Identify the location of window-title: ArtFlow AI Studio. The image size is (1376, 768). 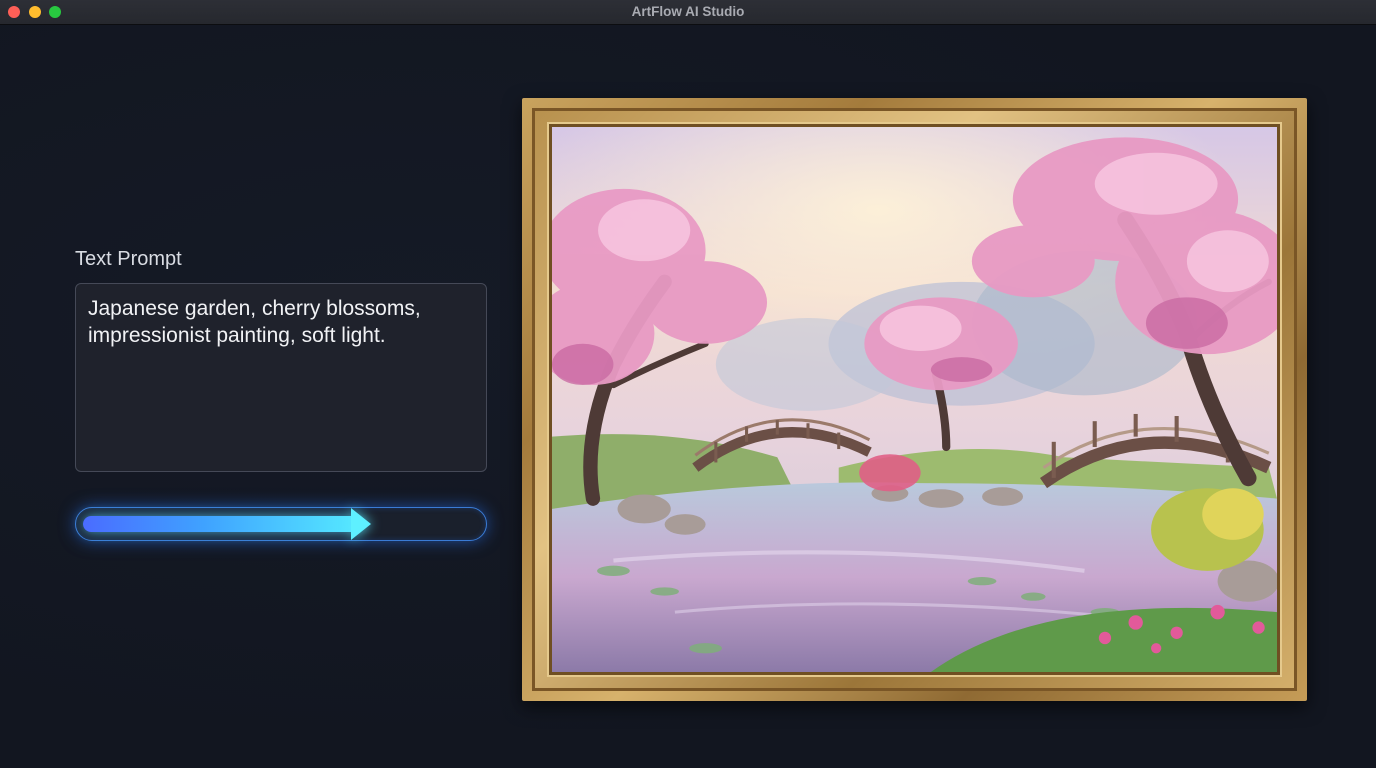
(688, 11).